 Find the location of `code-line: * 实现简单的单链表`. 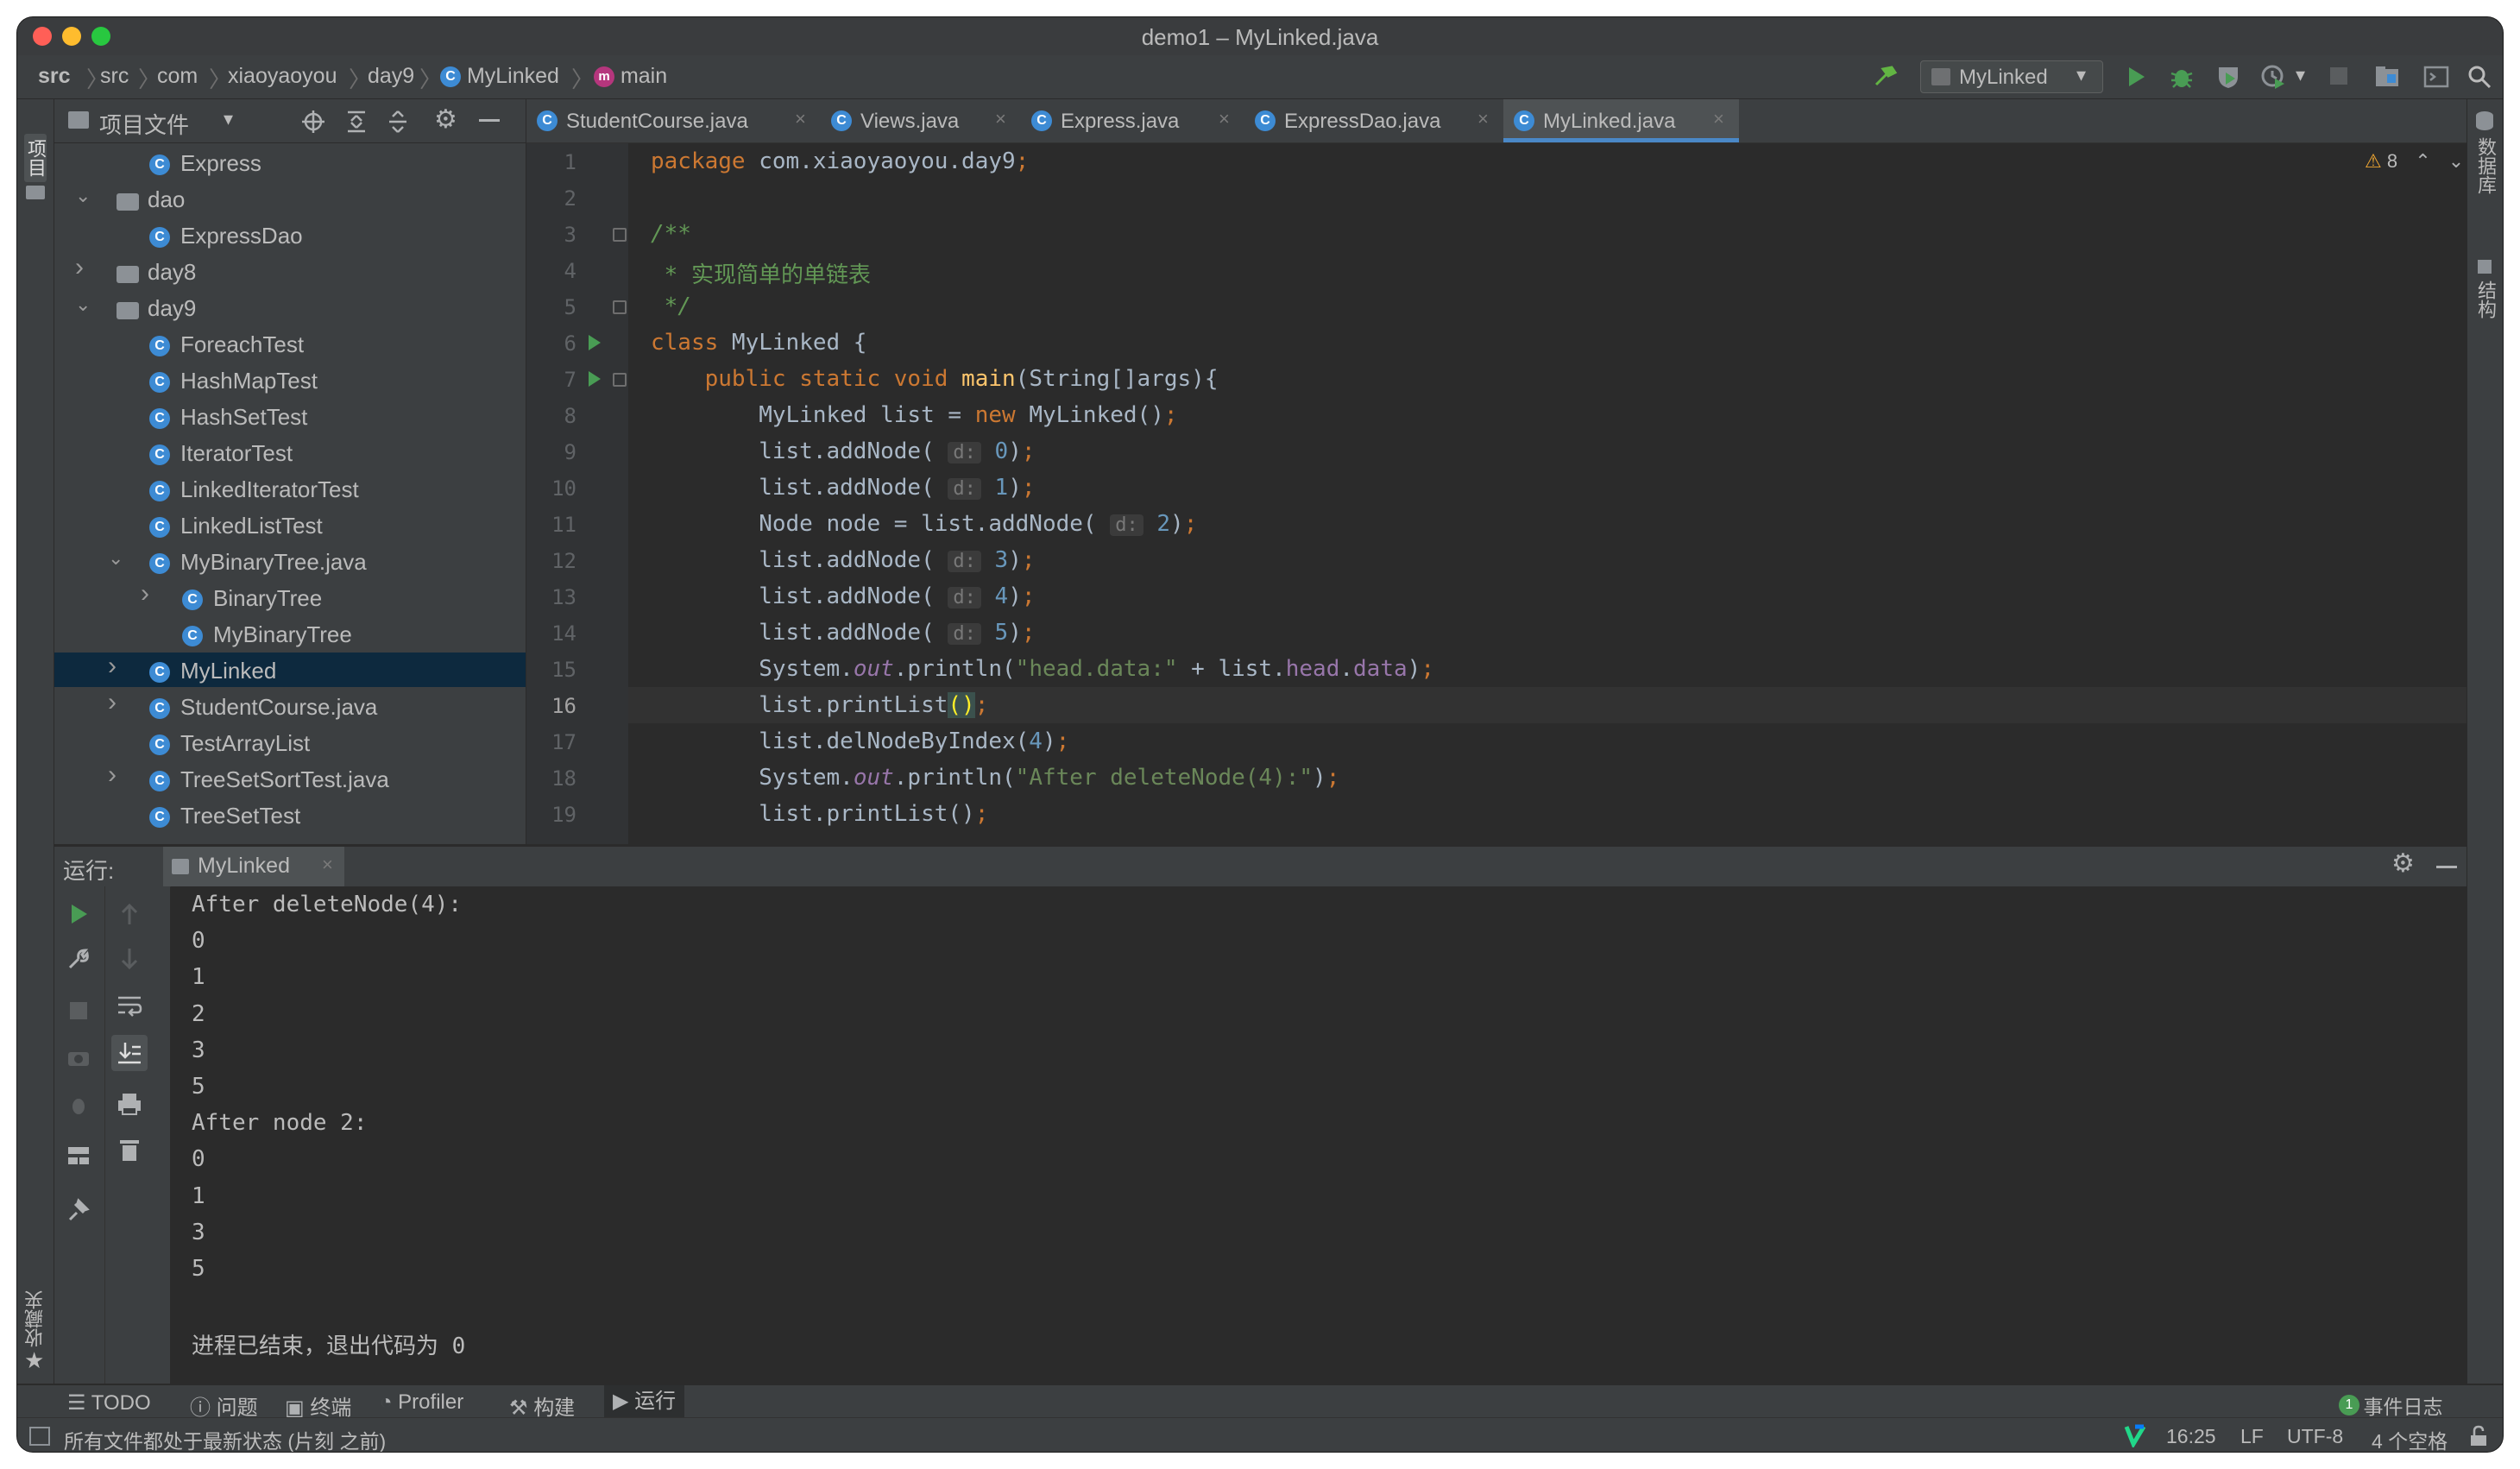

code-line: * 实现简单的单链表 is located at coordinates (761, 273).